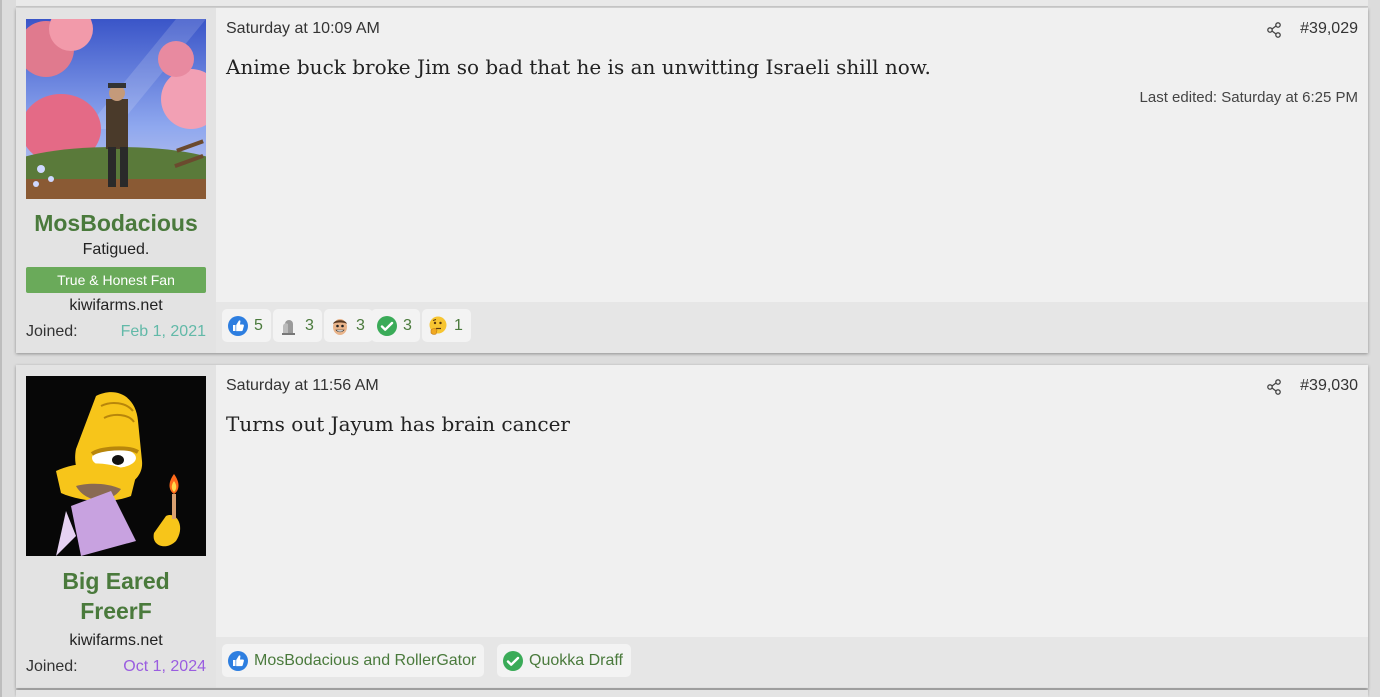 The image size is (1380, 697). Describe the element at coordinates (1329, 29) in the screenshot. I see `post-number: #39,029` at that location.